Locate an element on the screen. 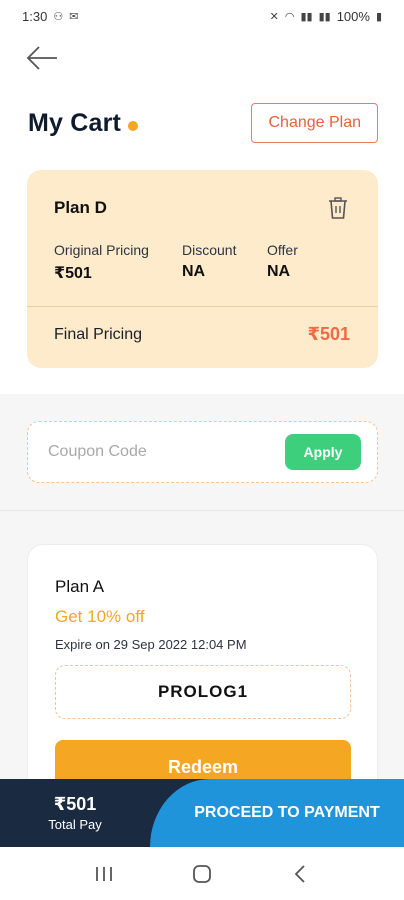 The height and width of the screenshot is (900, 404). discount-label: Discount is located at coordinates (209, 250).